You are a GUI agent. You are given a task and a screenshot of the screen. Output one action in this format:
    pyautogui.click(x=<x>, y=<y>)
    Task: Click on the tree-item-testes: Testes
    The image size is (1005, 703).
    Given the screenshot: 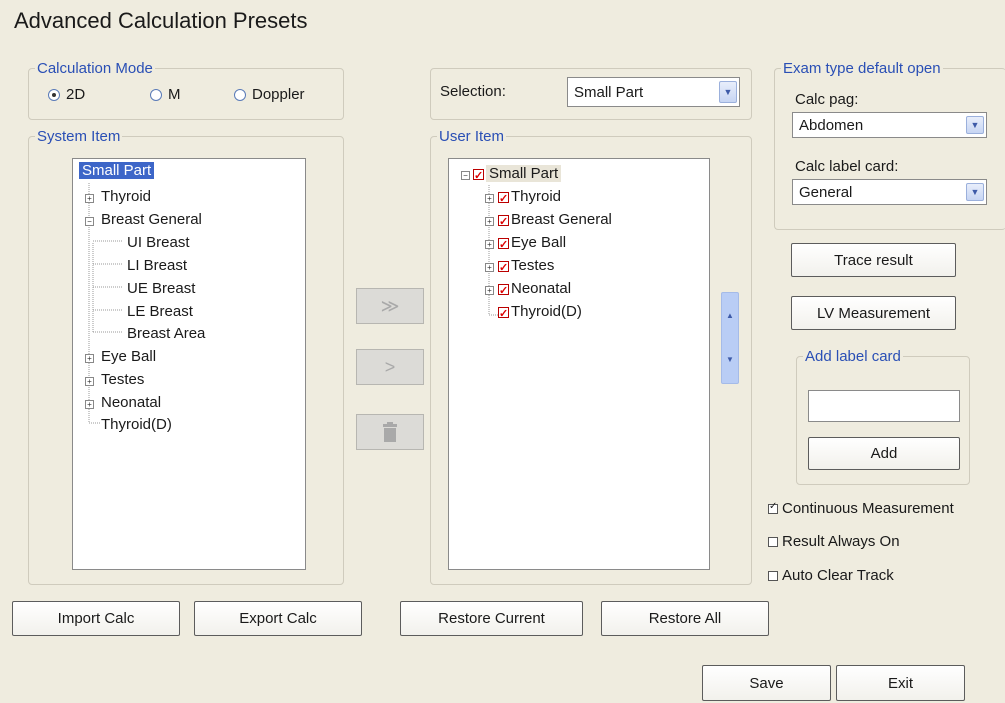 What is the action you would take?
    pyautogui.click(x=122, y=380)
    